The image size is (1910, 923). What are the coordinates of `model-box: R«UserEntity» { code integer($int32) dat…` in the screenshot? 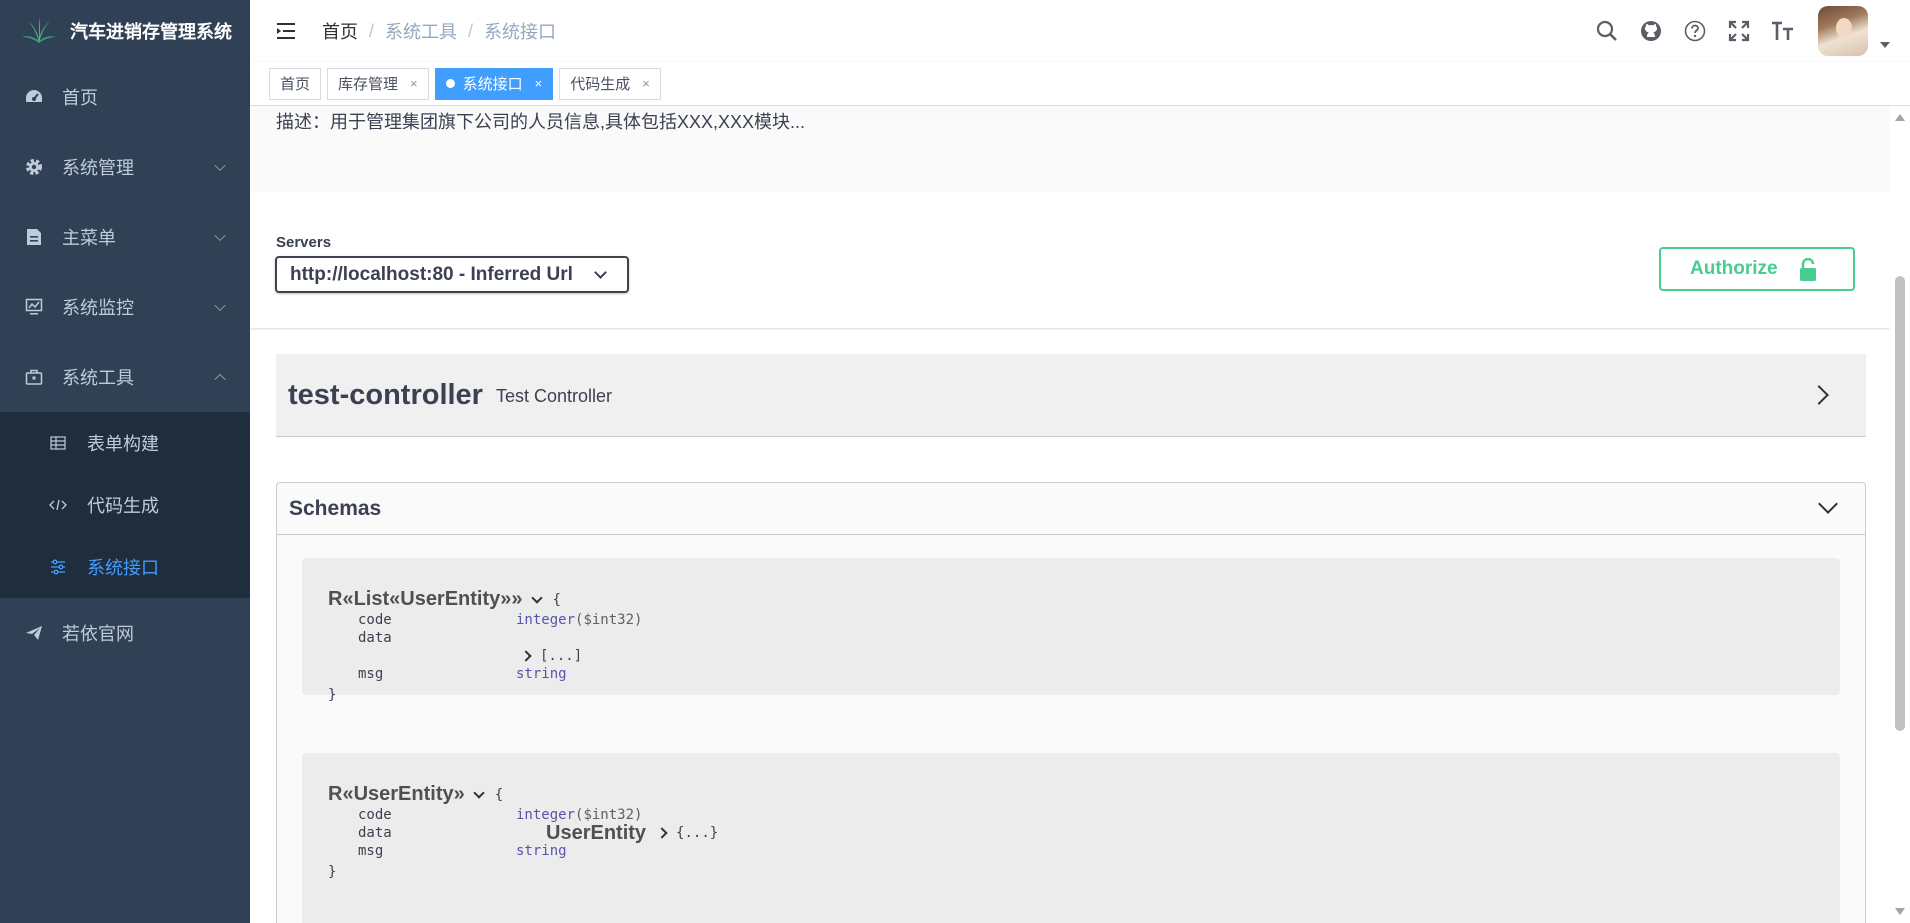 It's located at (1071, 838).